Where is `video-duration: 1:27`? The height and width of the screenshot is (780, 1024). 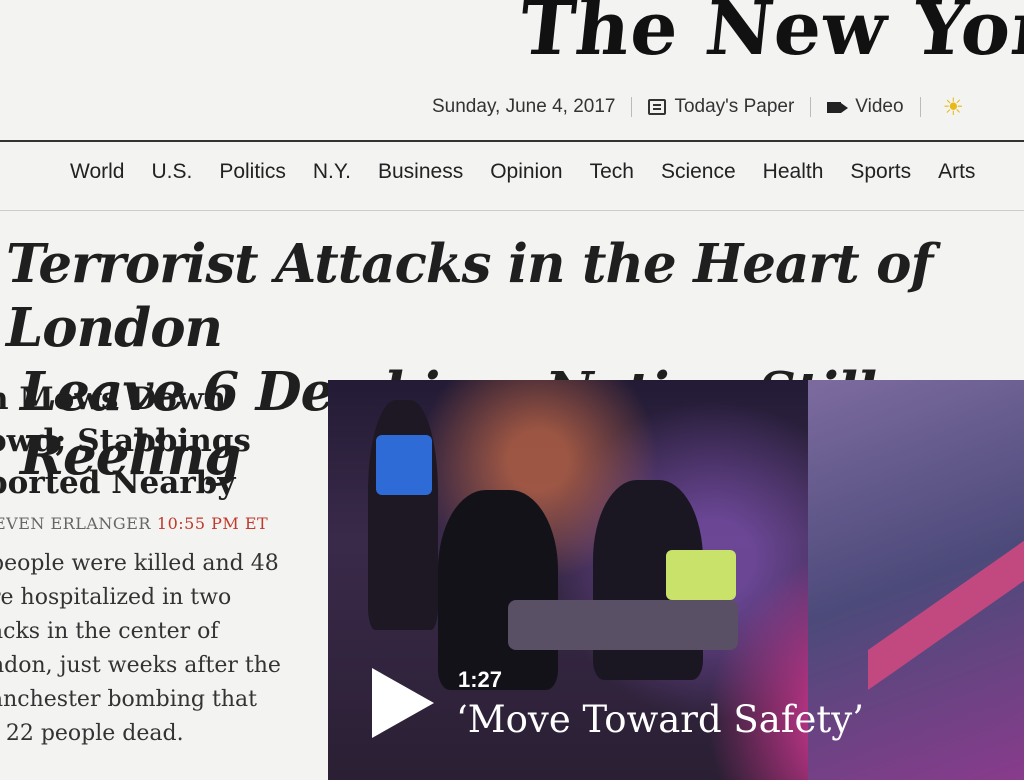 video-duration: 1:27 is located at coordinates (480, 679).